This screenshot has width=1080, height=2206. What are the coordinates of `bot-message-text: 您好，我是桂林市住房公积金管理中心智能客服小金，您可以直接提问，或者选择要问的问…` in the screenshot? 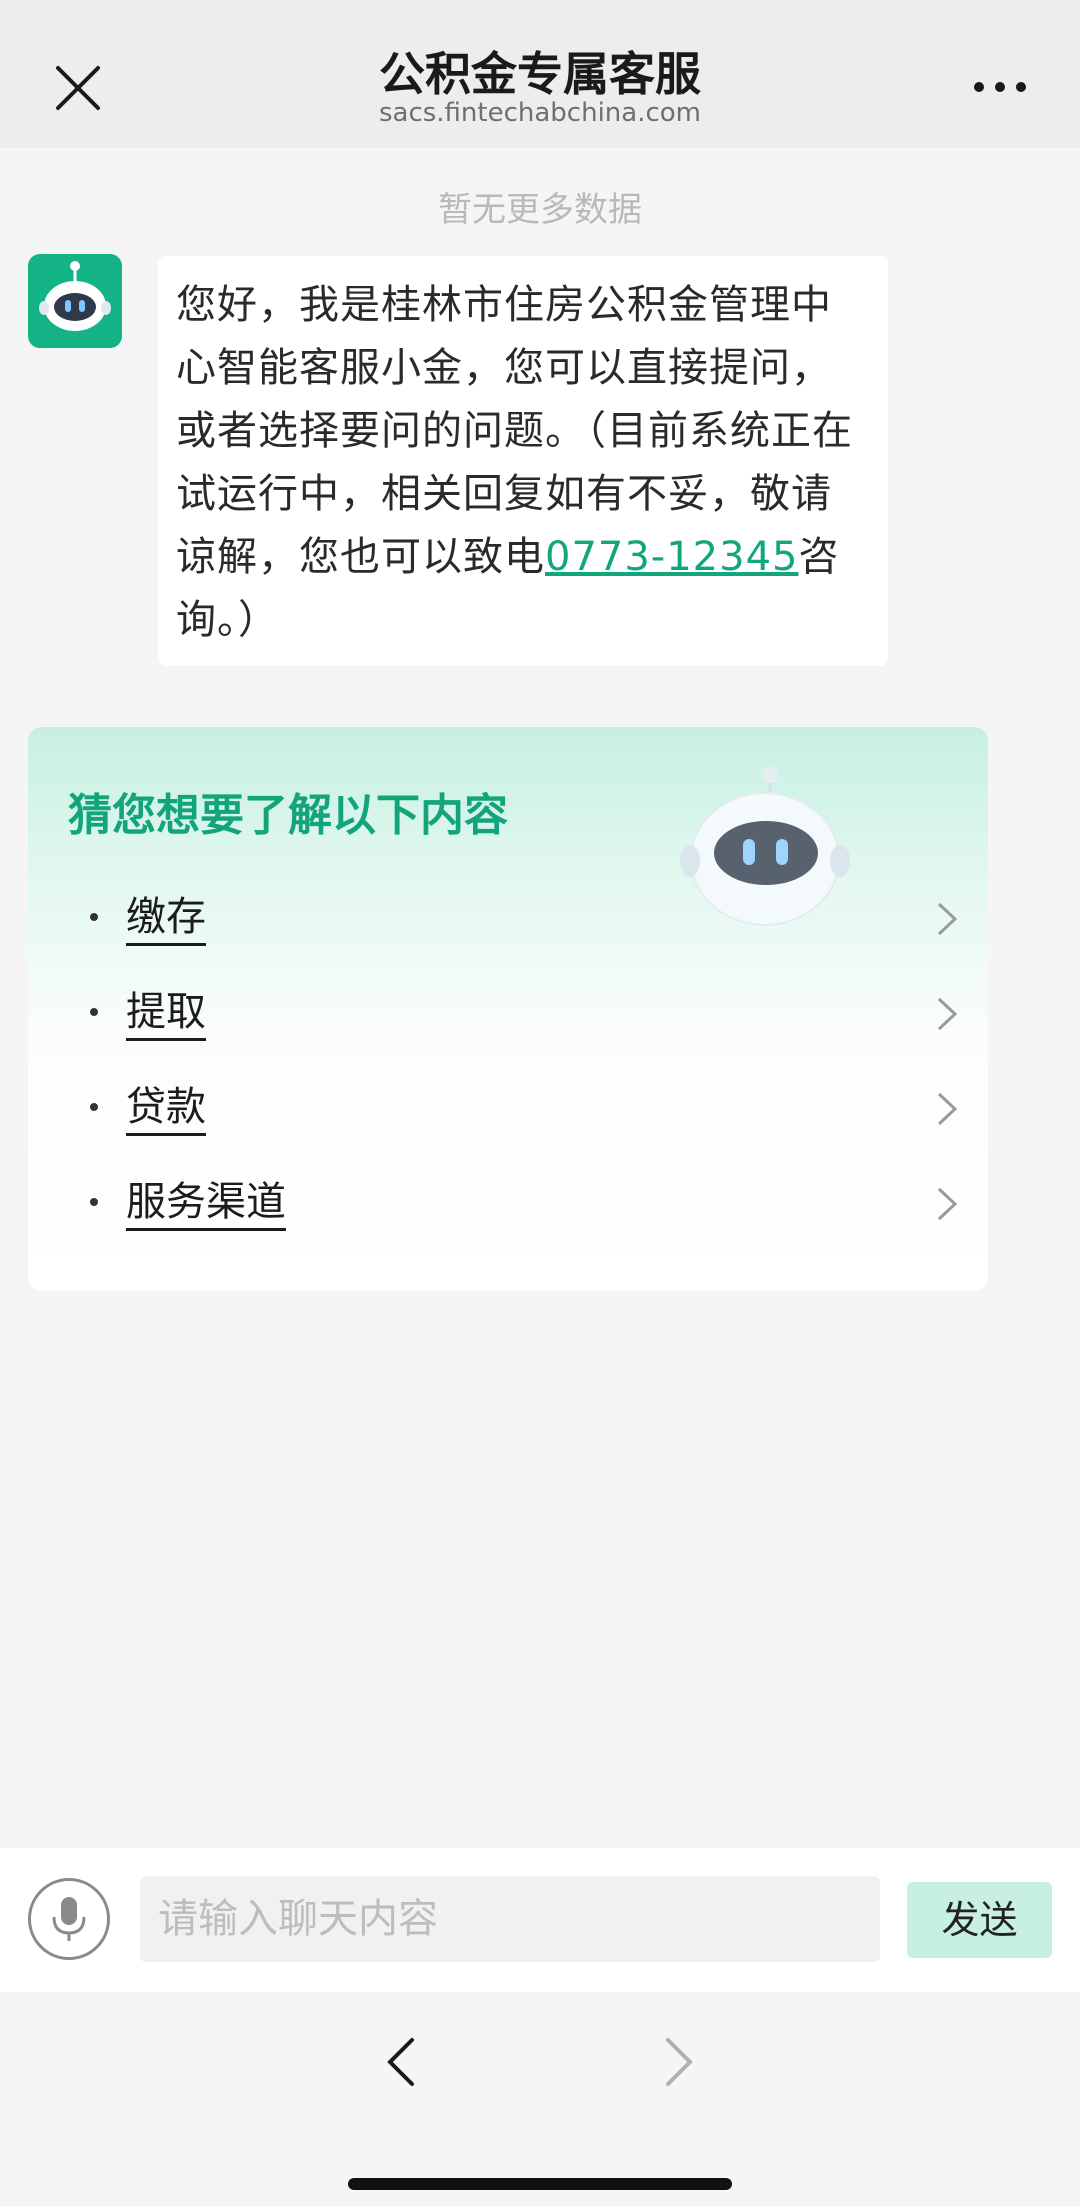 It's located at (522, 463).